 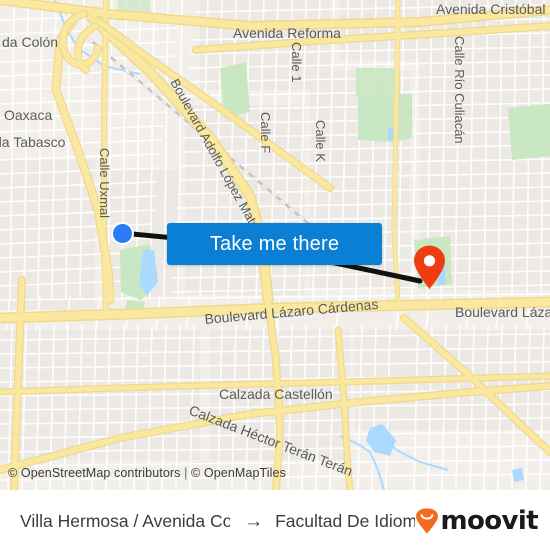 I want to click on svg-text: Boulevard Lázaro C, so click(x=502, y=312).